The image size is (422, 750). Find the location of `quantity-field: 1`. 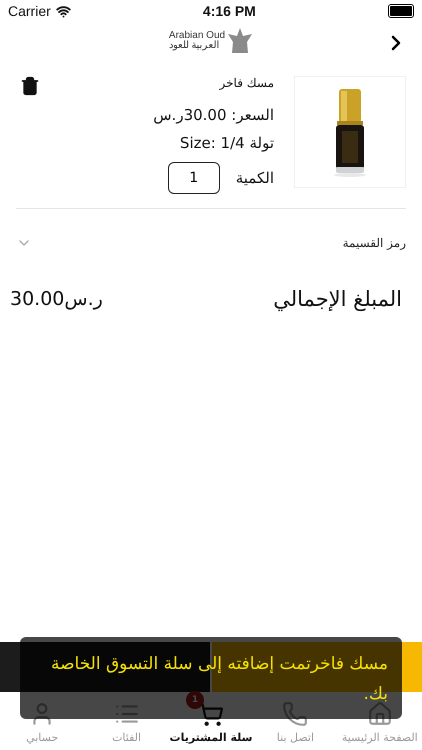

quantity-field: 1 is located at coordinates (194, 178).